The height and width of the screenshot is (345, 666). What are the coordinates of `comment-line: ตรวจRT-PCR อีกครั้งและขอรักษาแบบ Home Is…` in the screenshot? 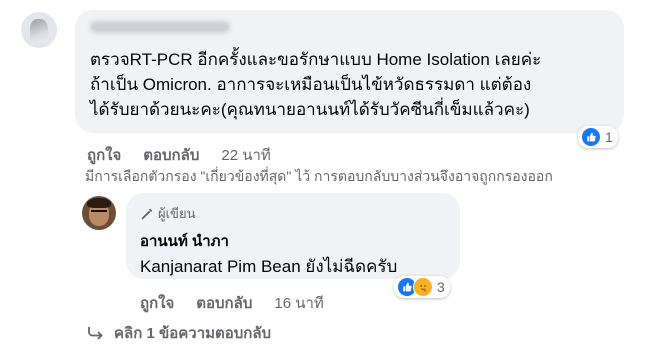 It's located at (316, 59).